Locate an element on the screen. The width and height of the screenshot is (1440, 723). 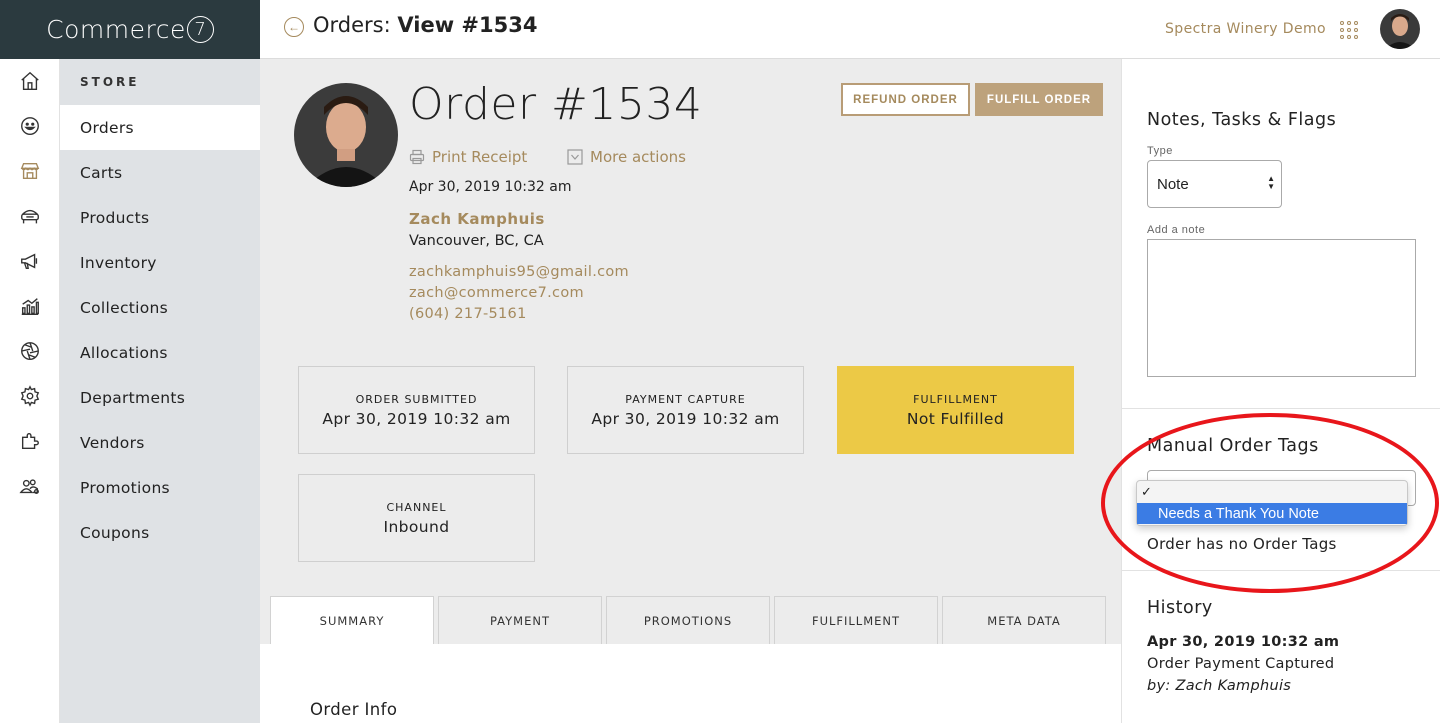
fulfillment-status-card: FULFILLMENT Not Fulfilled is located at coordinates (955, 410).